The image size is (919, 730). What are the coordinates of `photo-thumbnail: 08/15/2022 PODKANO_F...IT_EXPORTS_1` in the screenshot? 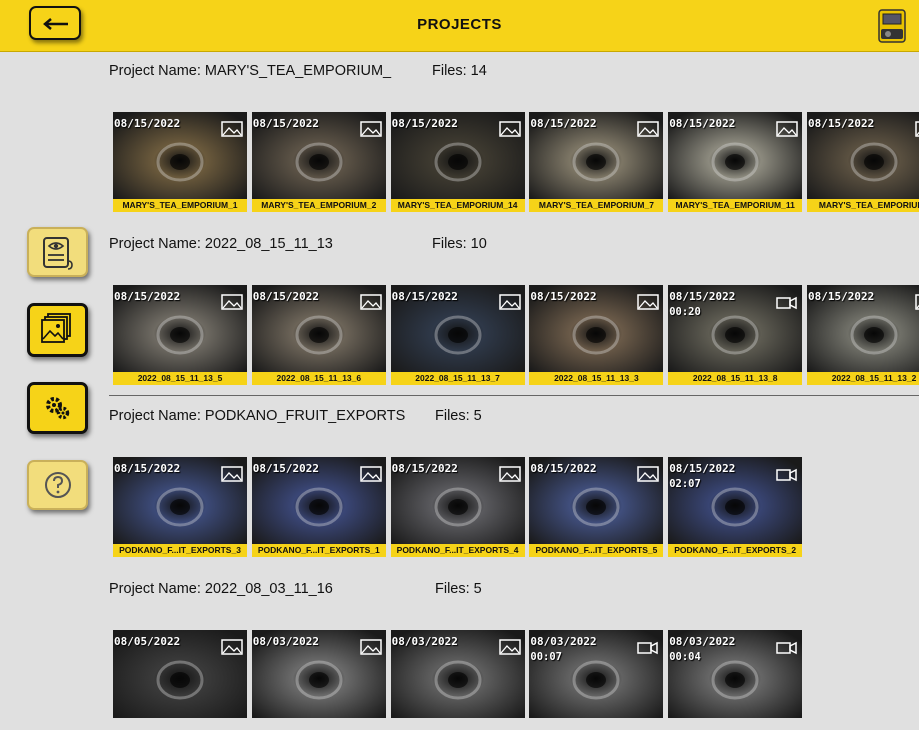 It's located at (318, 507).